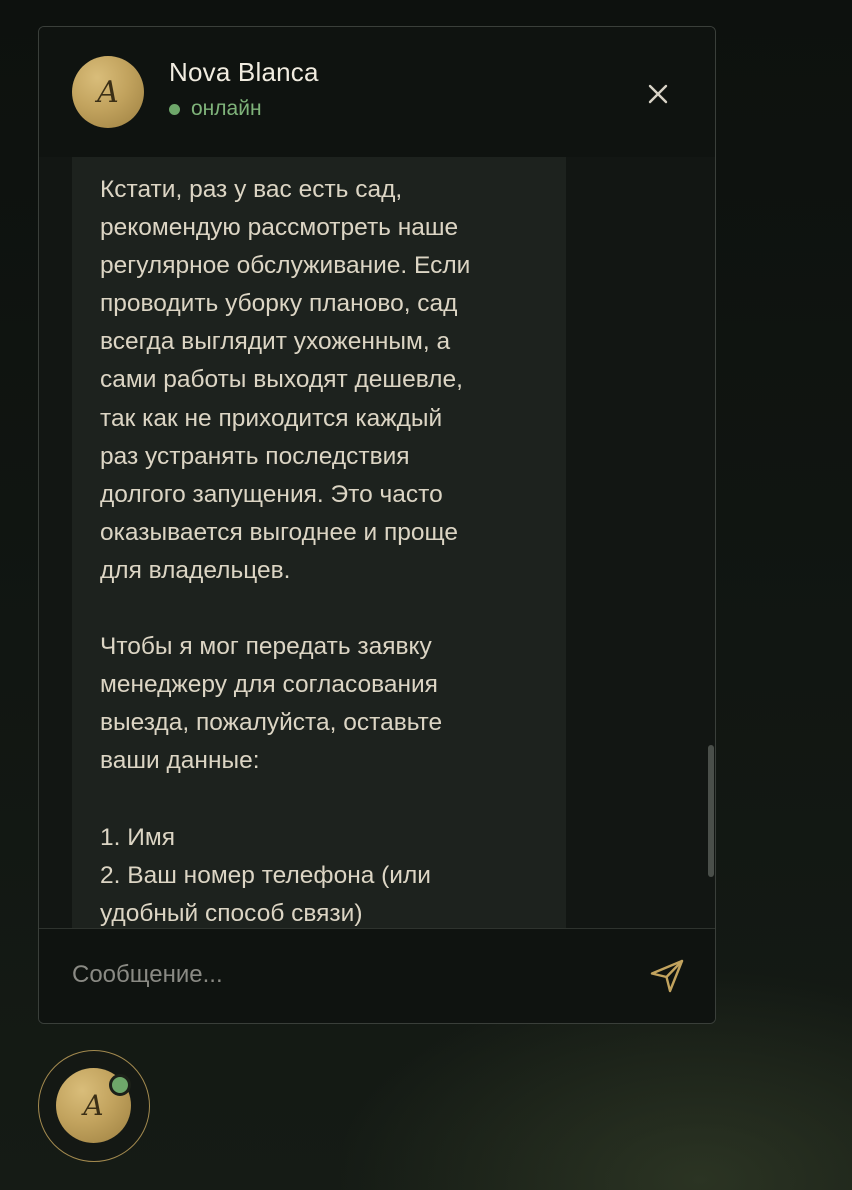 The height and width of the screenshot is (1190, 852). Describe the element at coordinates (120, 1085) in the screenshot. I see `launcher-online-indicator` at that location.